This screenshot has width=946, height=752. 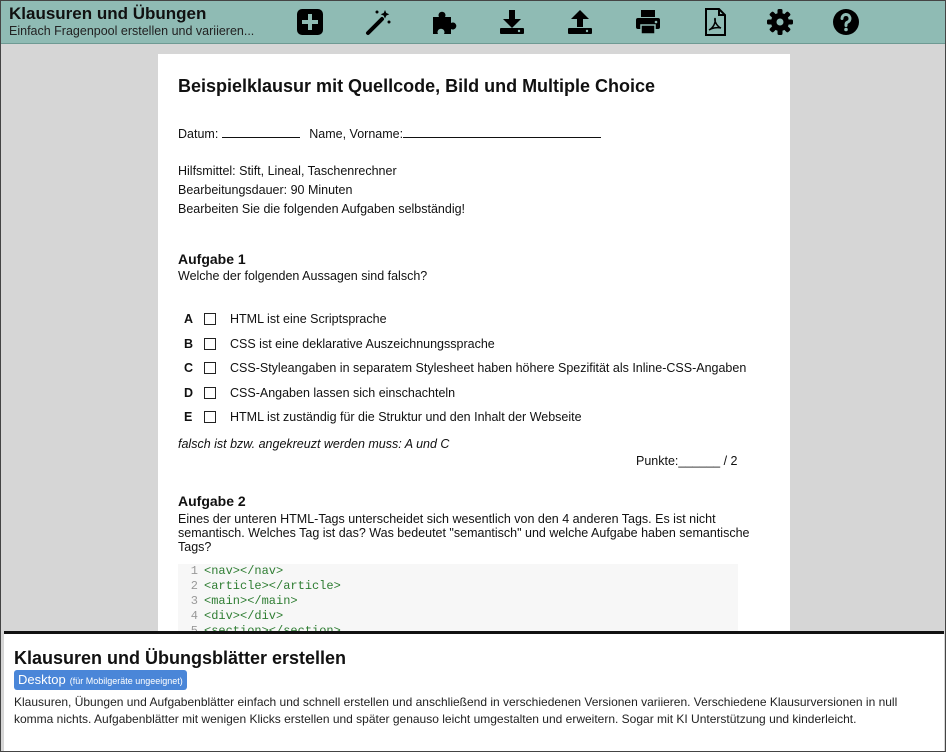 What do you see at coordinates (194, 571) in the screenshot?
I see `line-number: 1` at bounding box center [194, 571].